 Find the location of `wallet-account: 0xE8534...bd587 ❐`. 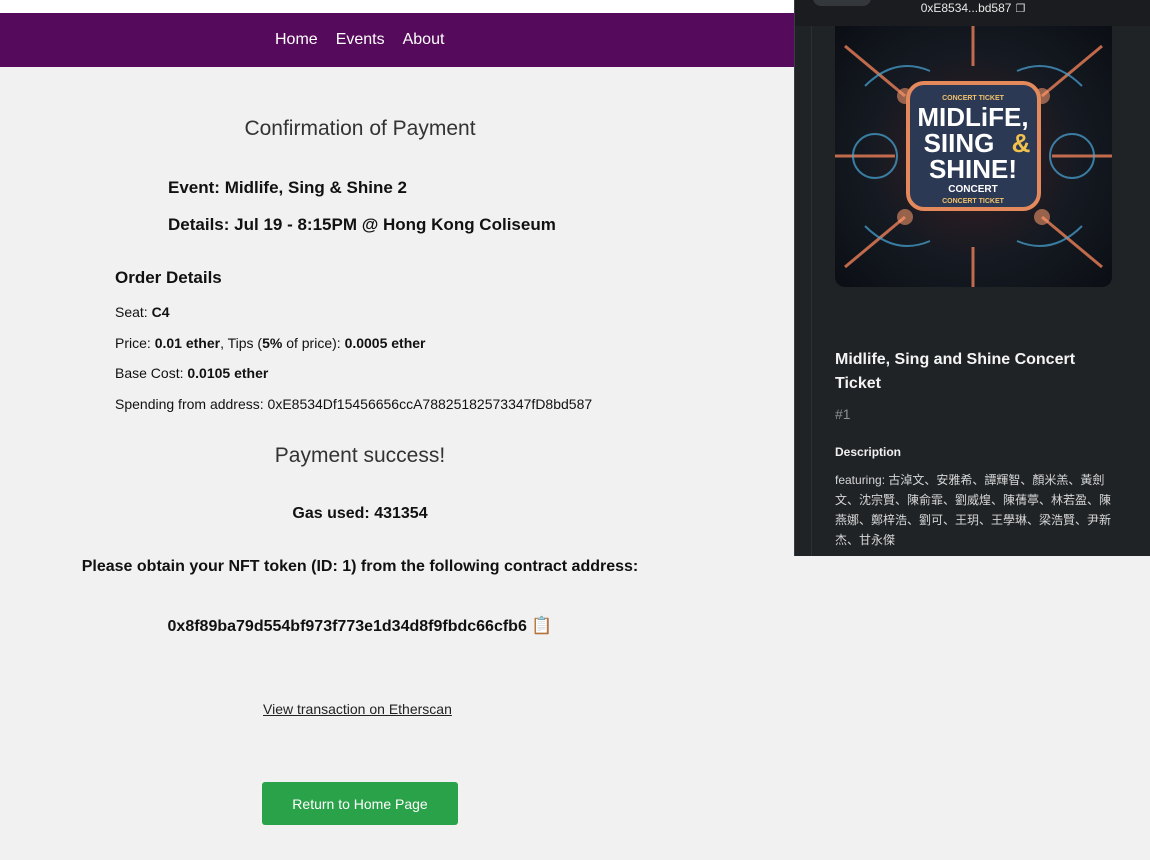

wallet-account: 0xE8534...bd587 ❐ is located at coordinates (972, 8).